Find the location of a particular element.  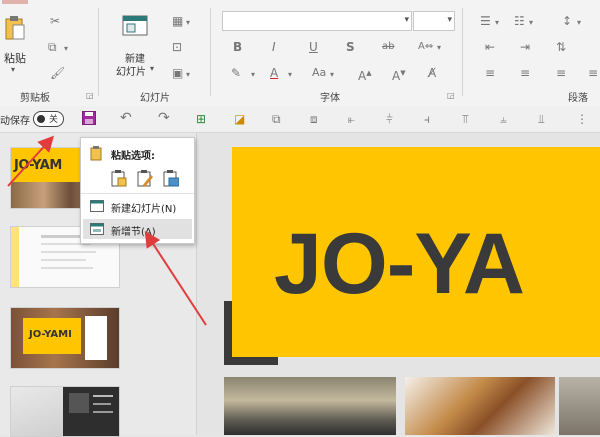

character-spacing-icon: A⇔ is located at coordinates (425, 47).